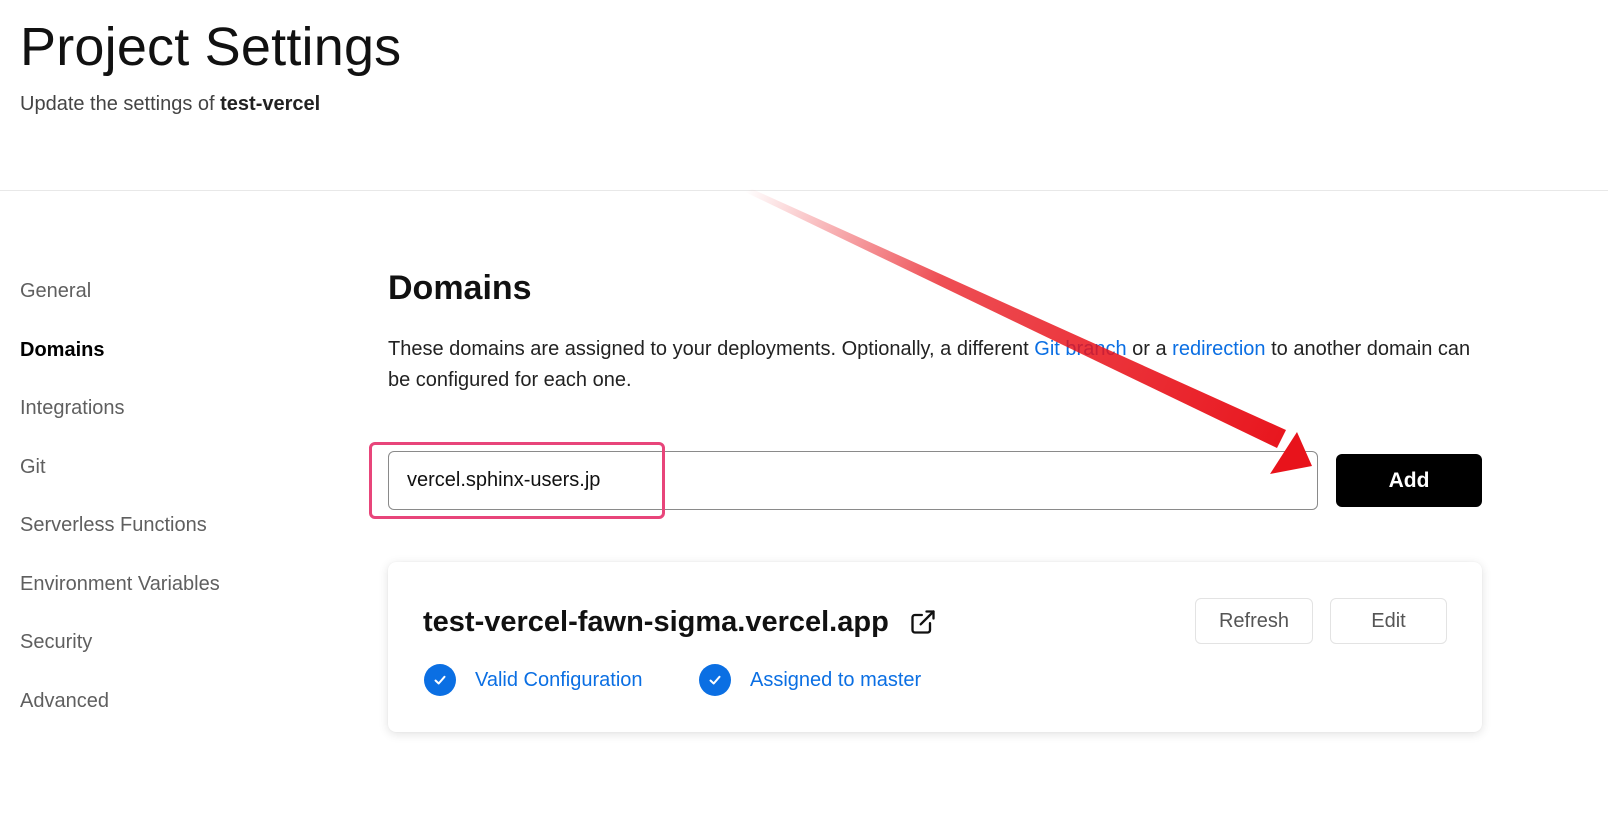 This screenshot has width=1608, height=834. I want to click on domain-input, so click(853, 480).